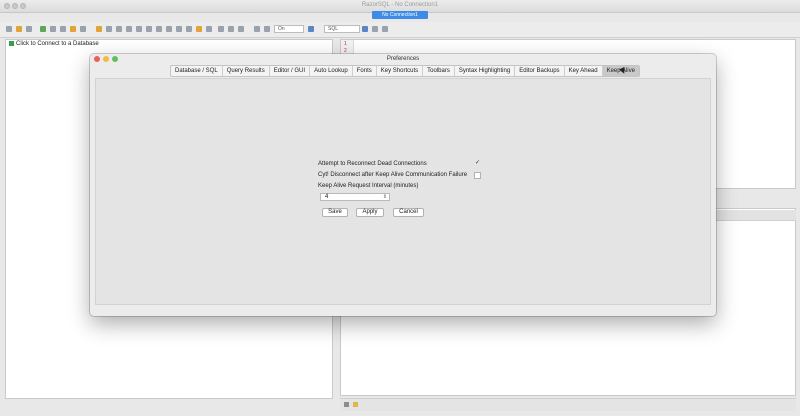 This screenshot has height=416, width=800. What do you see at coordinates (179, 29) in the screenshot?
I see `lower-case-icon` at bounding box center [179, 29].